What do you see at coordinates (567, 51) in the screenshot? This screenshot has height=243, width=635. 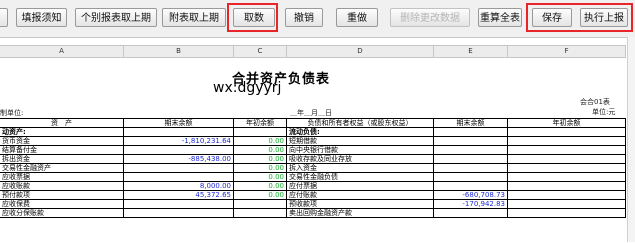 I see `column-heading-f: F` at bounding box center [567, 51].